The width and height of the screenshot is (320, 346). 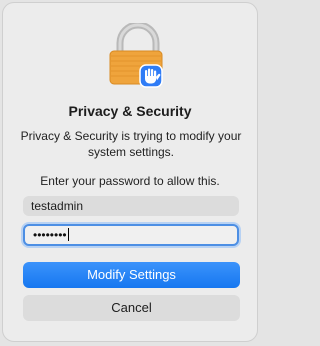 What do you see at coordinates (151, 76) in the screenshot?
I see `hand-badge-icon` at bounding box center [151, 76].